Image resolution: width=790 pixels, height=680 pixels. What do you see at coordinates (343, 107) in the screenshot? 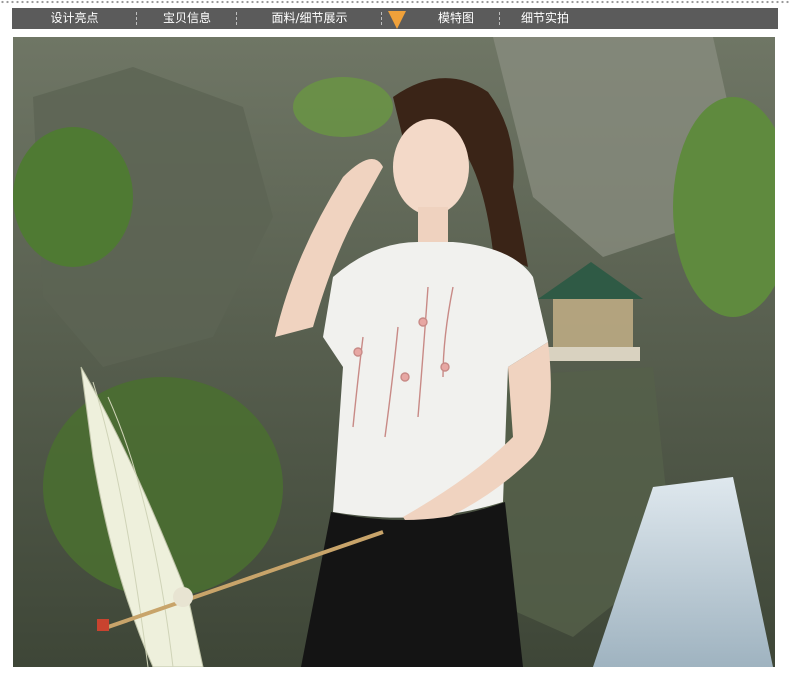
I see `foliage-top` at bounding box center [343, 107].